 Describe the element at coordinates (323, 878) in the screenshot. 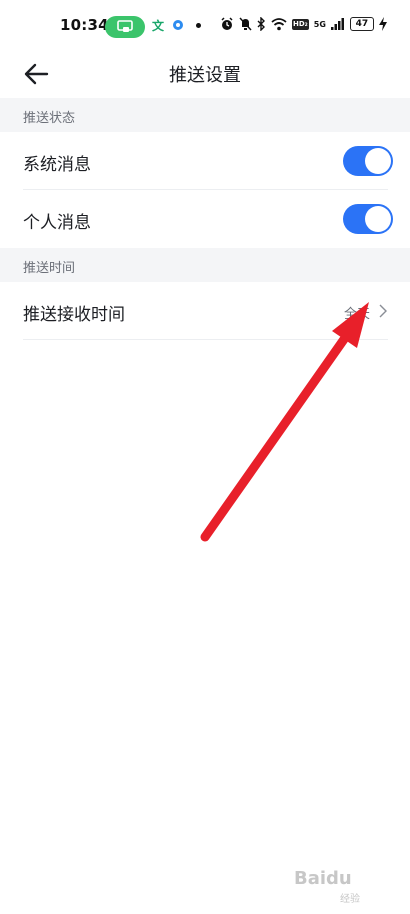

I see `baidu-watermark: Baidu` at that location.